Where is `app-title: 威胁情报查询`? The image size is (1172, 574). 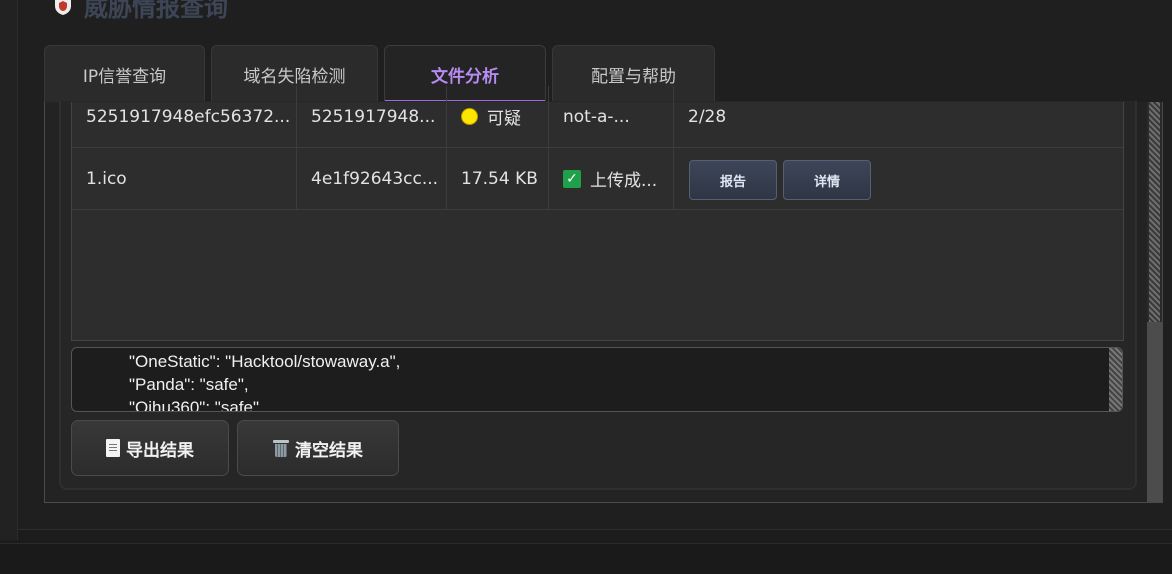
app-title: 威胁情报查询 is located at coordinates (140, 11).